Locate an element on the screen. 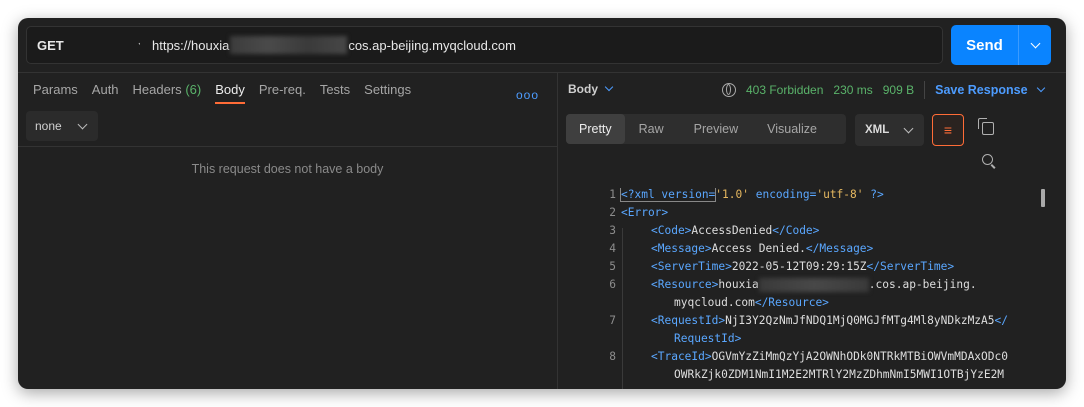 The width and height of the screenshot is (1084, 407). tab-params: Params is located at coordinates (55, 92).